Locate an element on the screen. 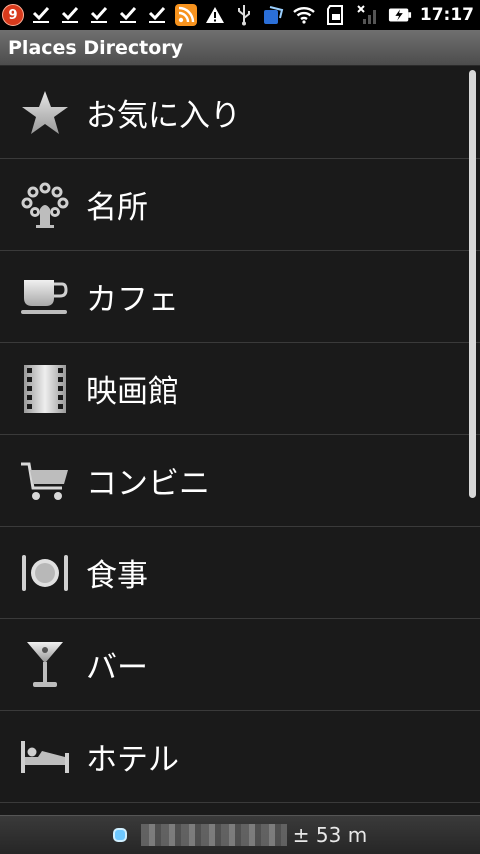 Image resolution: width=480 pixels, height=854 pixels. app-title: Places Directory is located at coordinates (96, 47).